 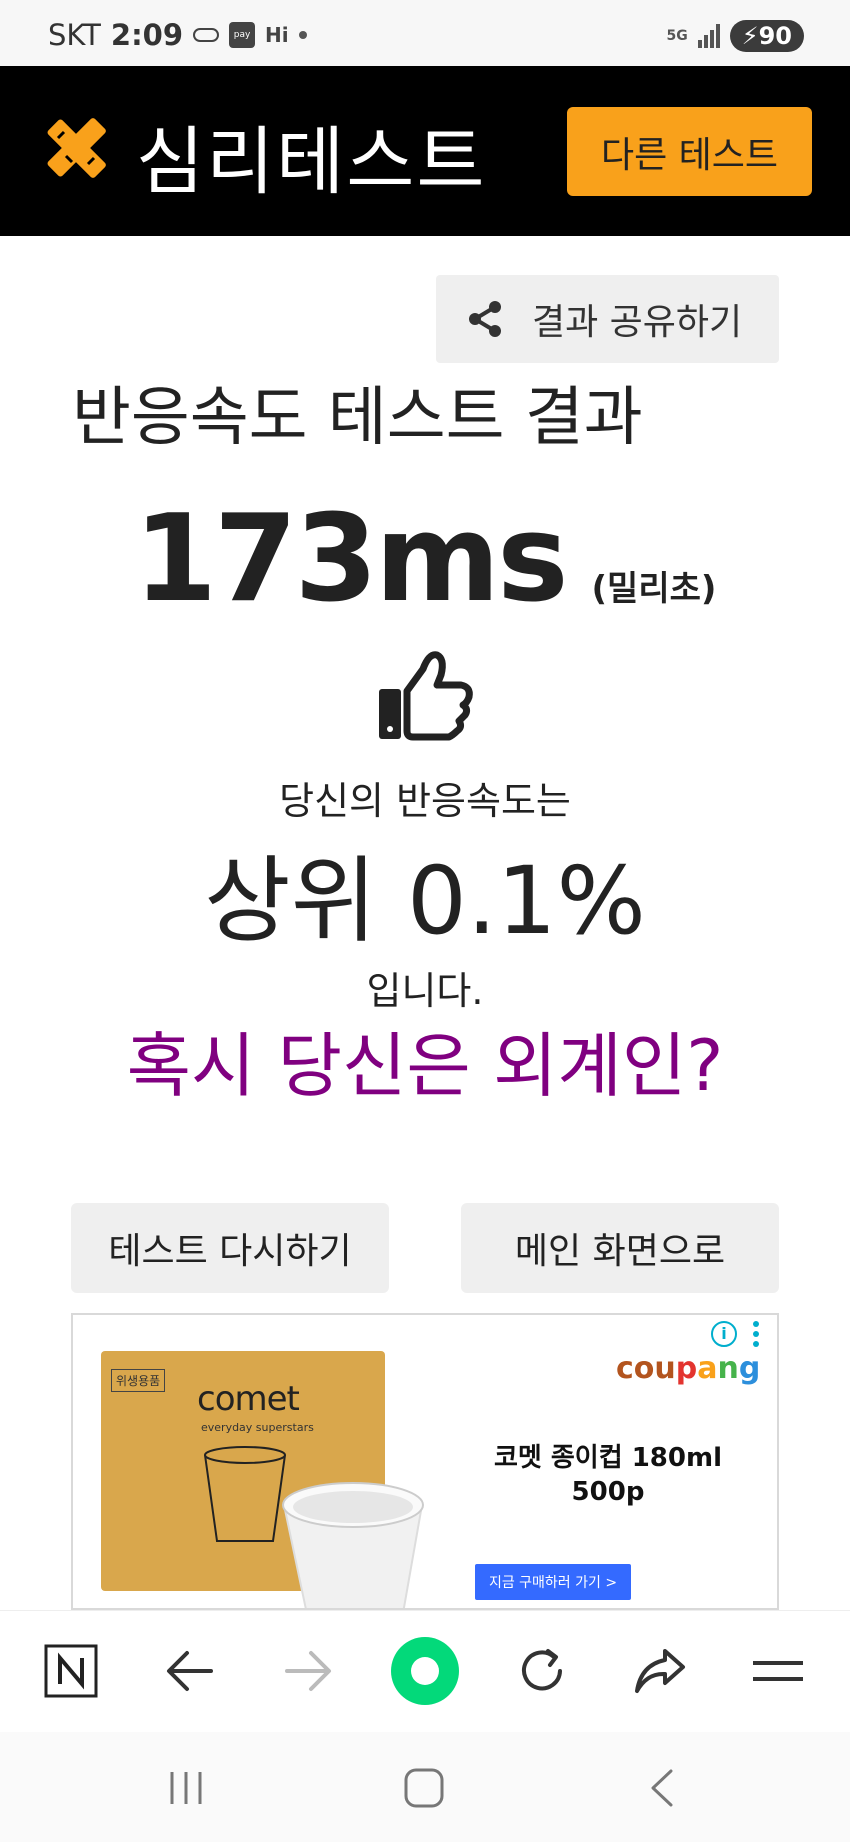 I want to click on alien-message: 혹시 당신은 외계인?, so click(x=425, y=1066).